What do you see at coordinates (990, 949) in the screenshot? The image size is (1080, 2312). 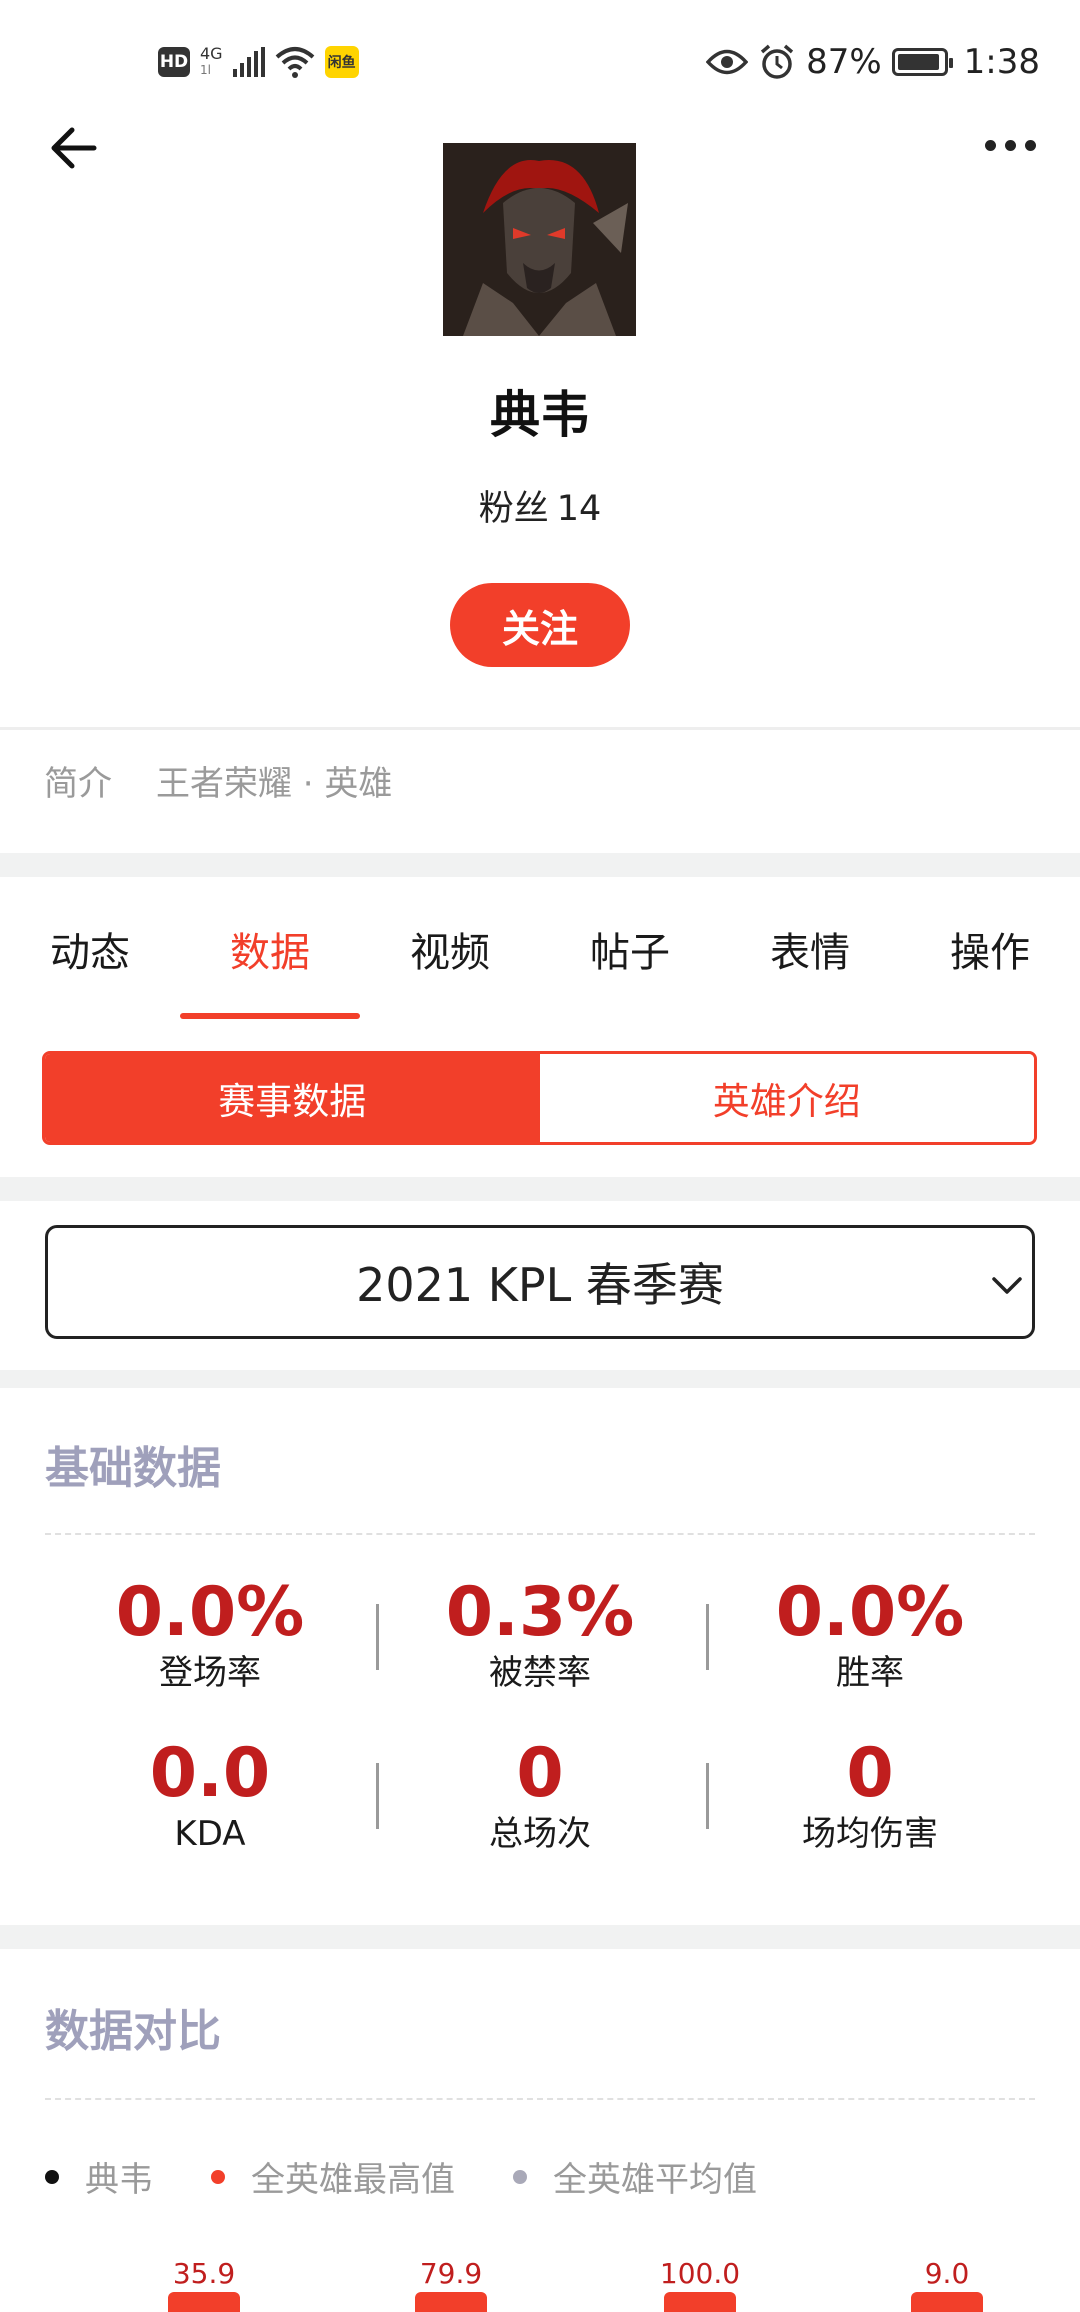 I see `tab-operations: 操作` at bounding box center [990, 949].